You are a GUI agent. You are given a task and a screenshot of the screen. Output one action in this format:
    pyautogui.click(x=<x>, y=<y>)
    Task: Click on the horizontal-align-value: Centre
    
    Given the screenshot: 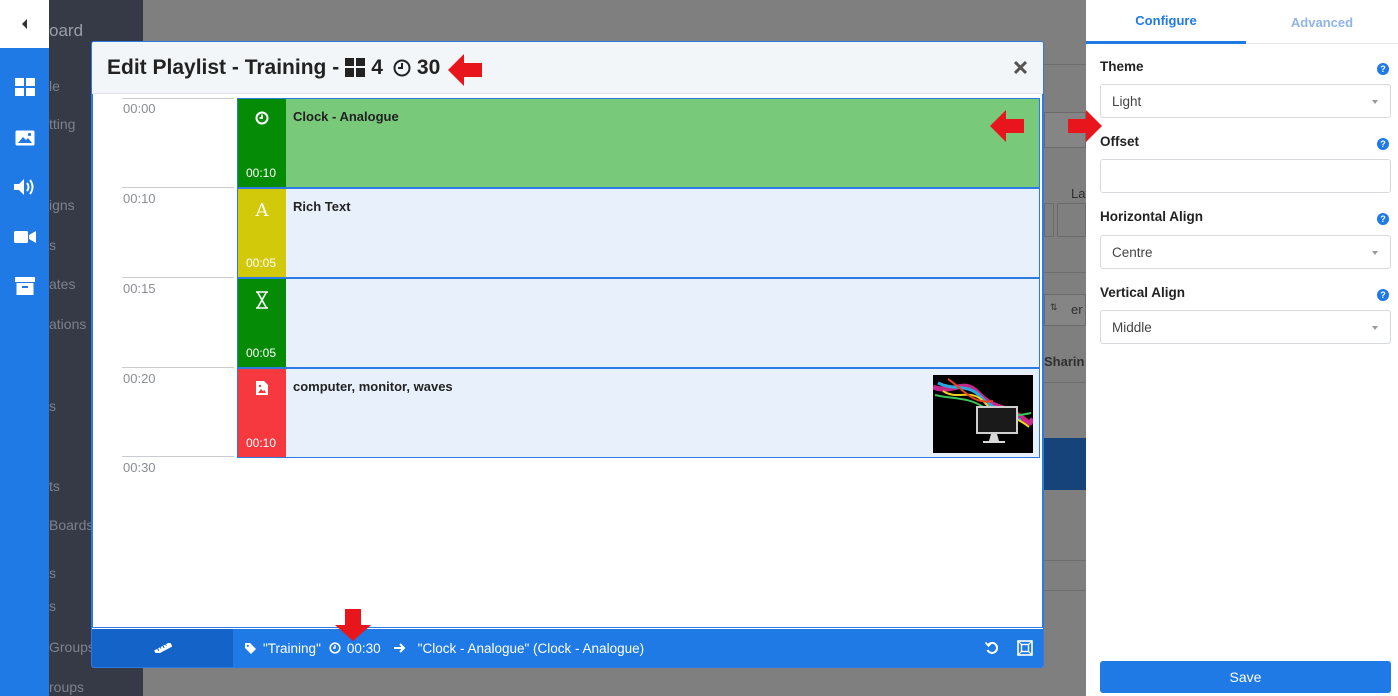 What is the action you would take?
    pyautogui.click(x=1132, y=252)
    